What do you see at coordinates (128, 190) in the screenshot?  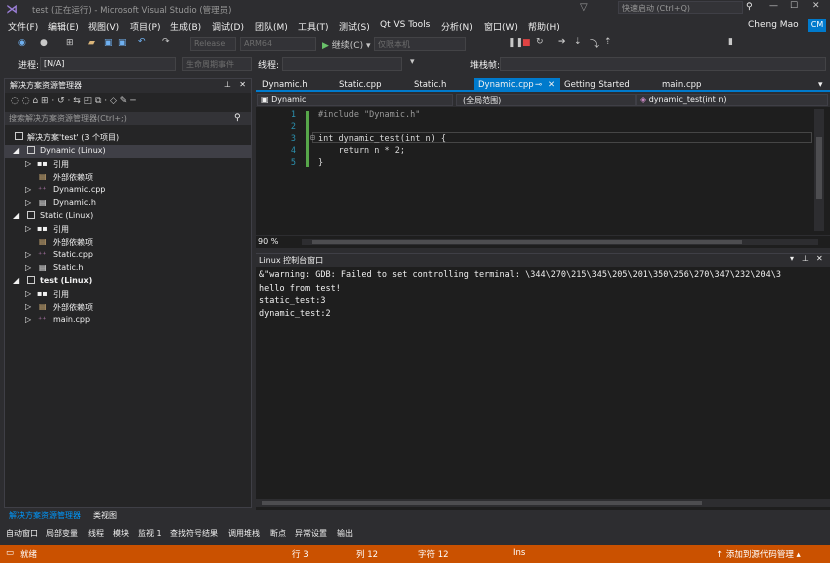 I see `tree-item-dynamic-cpp: ▷ ⁺⁺ Dynamic.cpp` at bounding box center [128, 190].